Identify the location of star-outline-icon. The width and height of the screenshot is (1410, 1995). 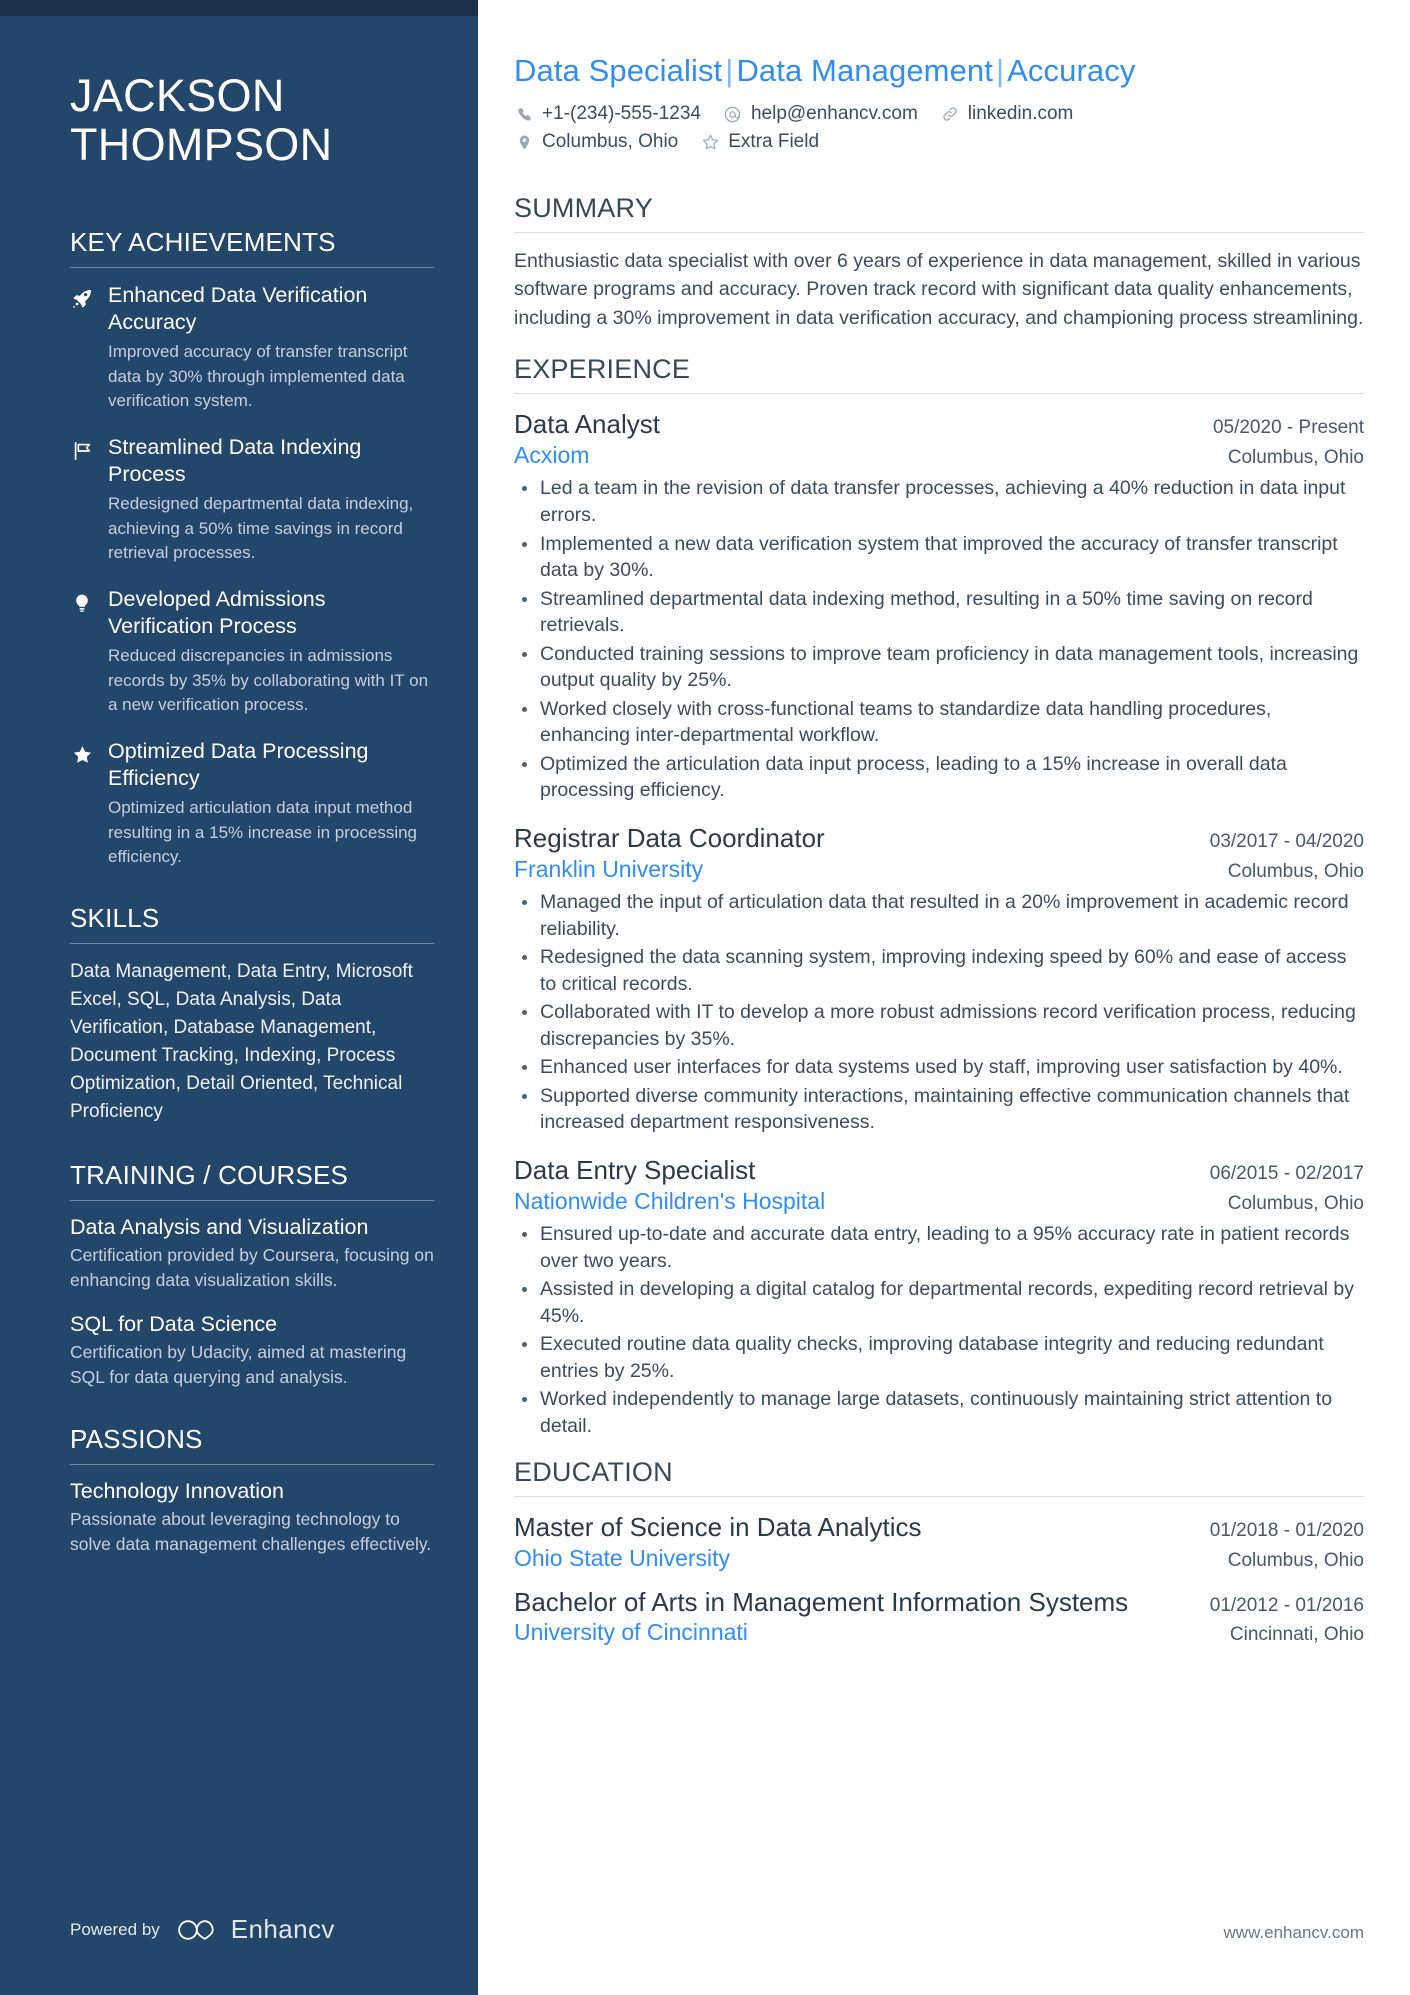
(710, 142).